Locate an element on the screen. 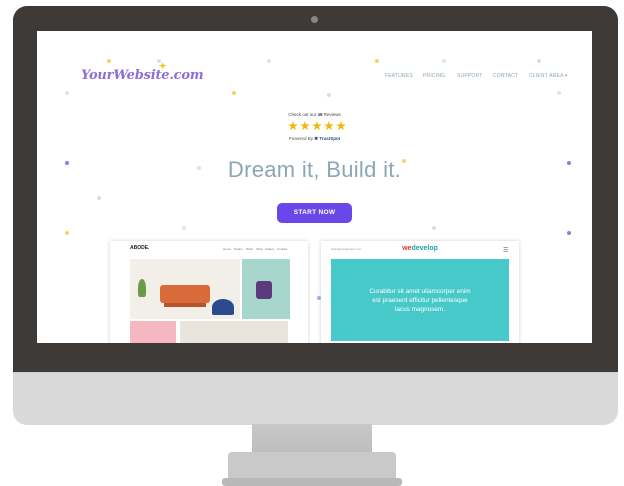 The image size is (624, 486). wedevelop-logo: wedevelop is located at coordinates (420, 248).